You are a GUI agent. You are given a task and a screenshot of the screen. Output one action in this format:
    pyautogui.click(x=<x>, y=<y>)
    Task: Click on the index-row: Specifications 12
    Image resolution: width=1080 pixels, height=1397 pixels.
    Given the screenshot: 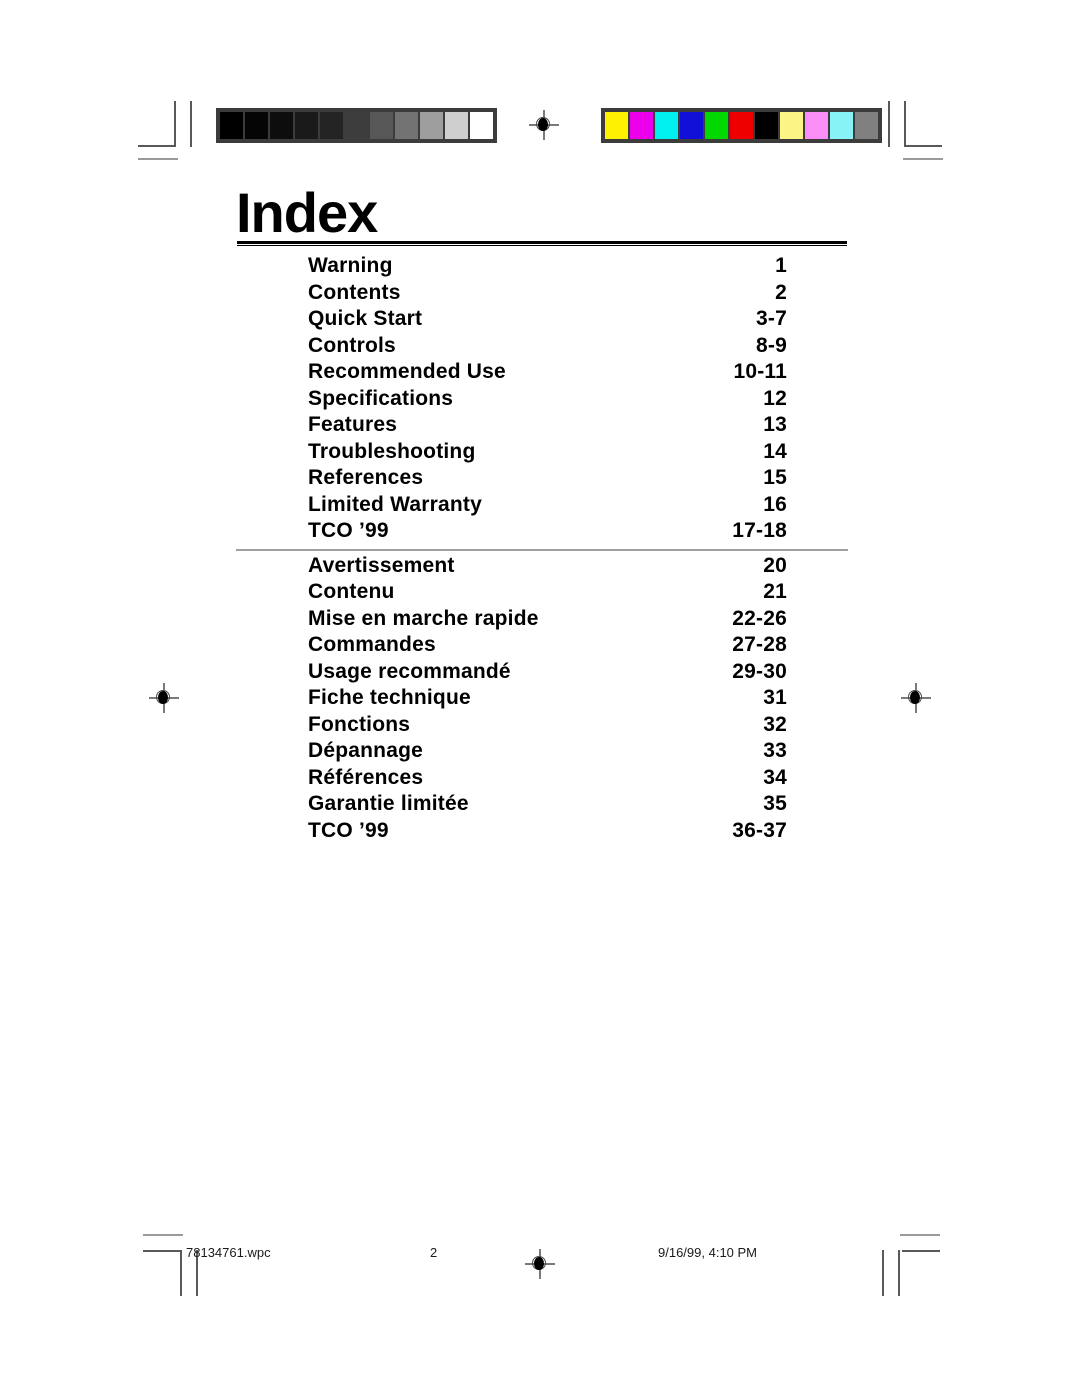 What is the action you would take?
    pyautogui.click(x=542, y=400)
    